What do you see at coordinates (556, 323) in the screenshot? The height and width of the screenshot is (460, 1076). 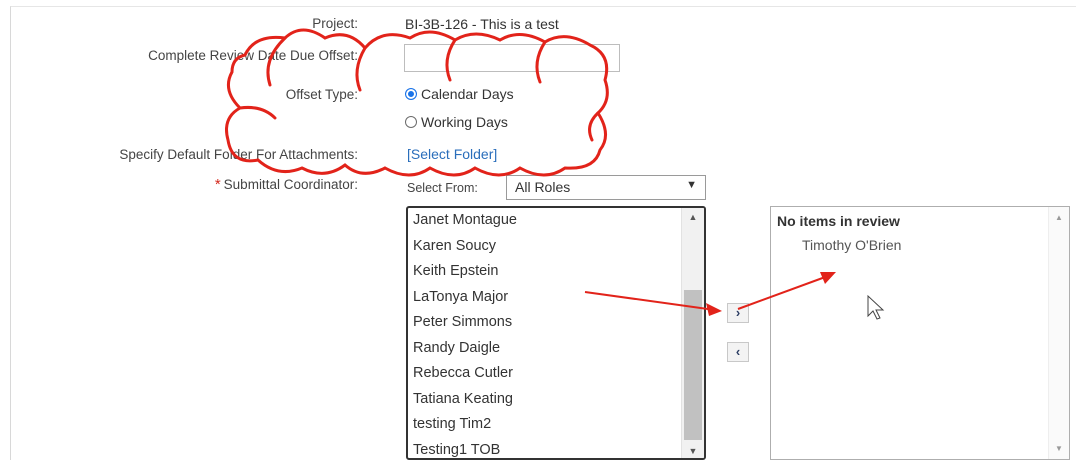 I see `list-item: Peter Simmons` at bounding box center [556, 323].